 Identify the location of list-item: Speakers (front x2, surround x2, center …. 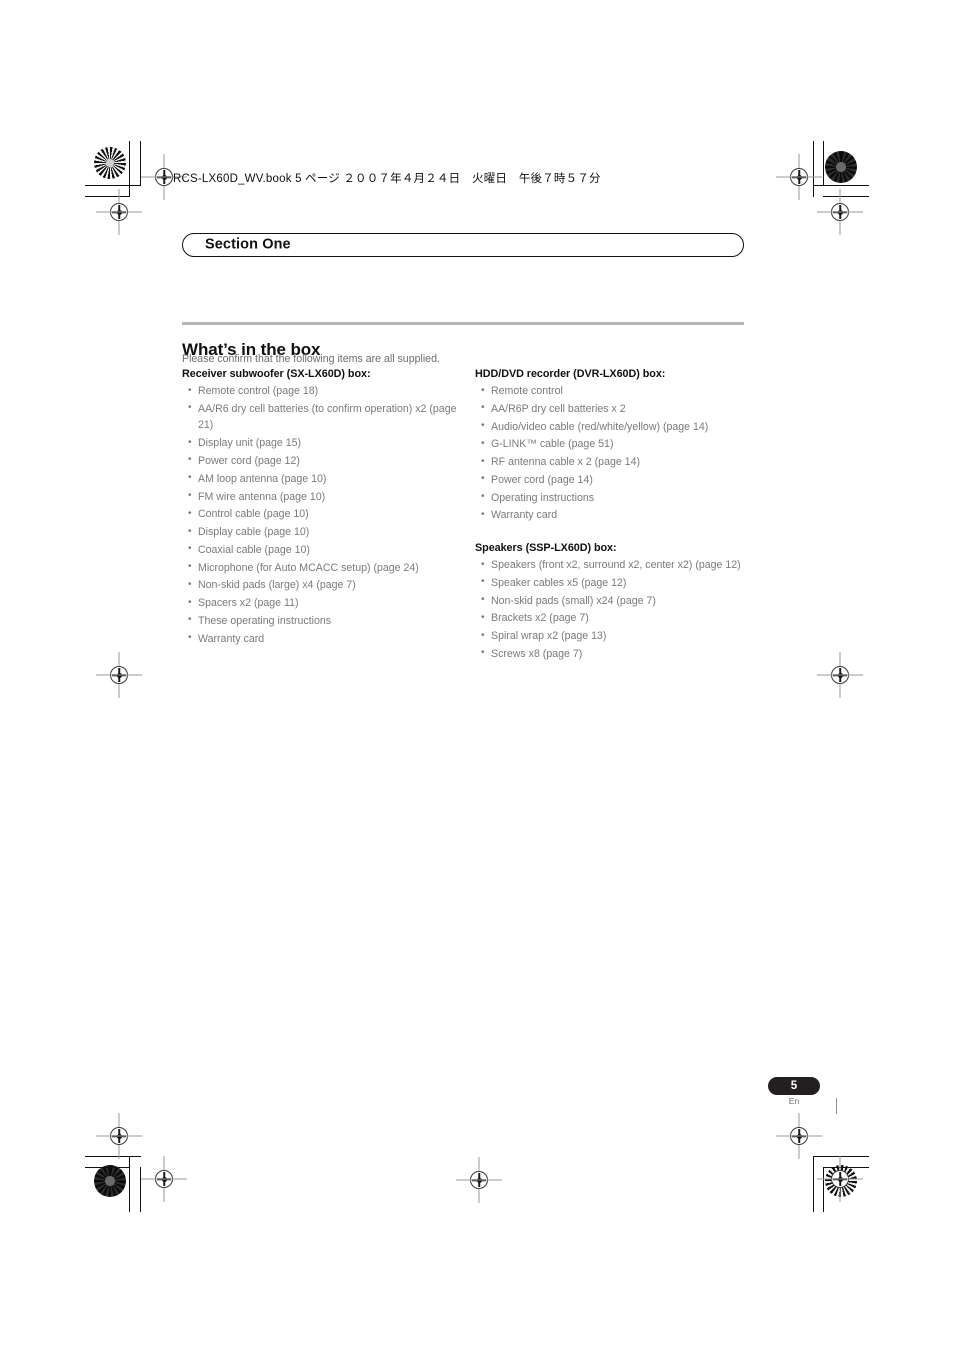
(615, 565).